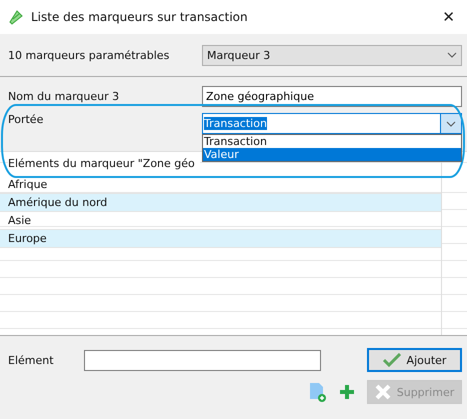  What do you see at coordinates (89, 55) in the screenshot?
I see `field-label: 10 marqueurs paramétrables` at bounding box center [89, 55].